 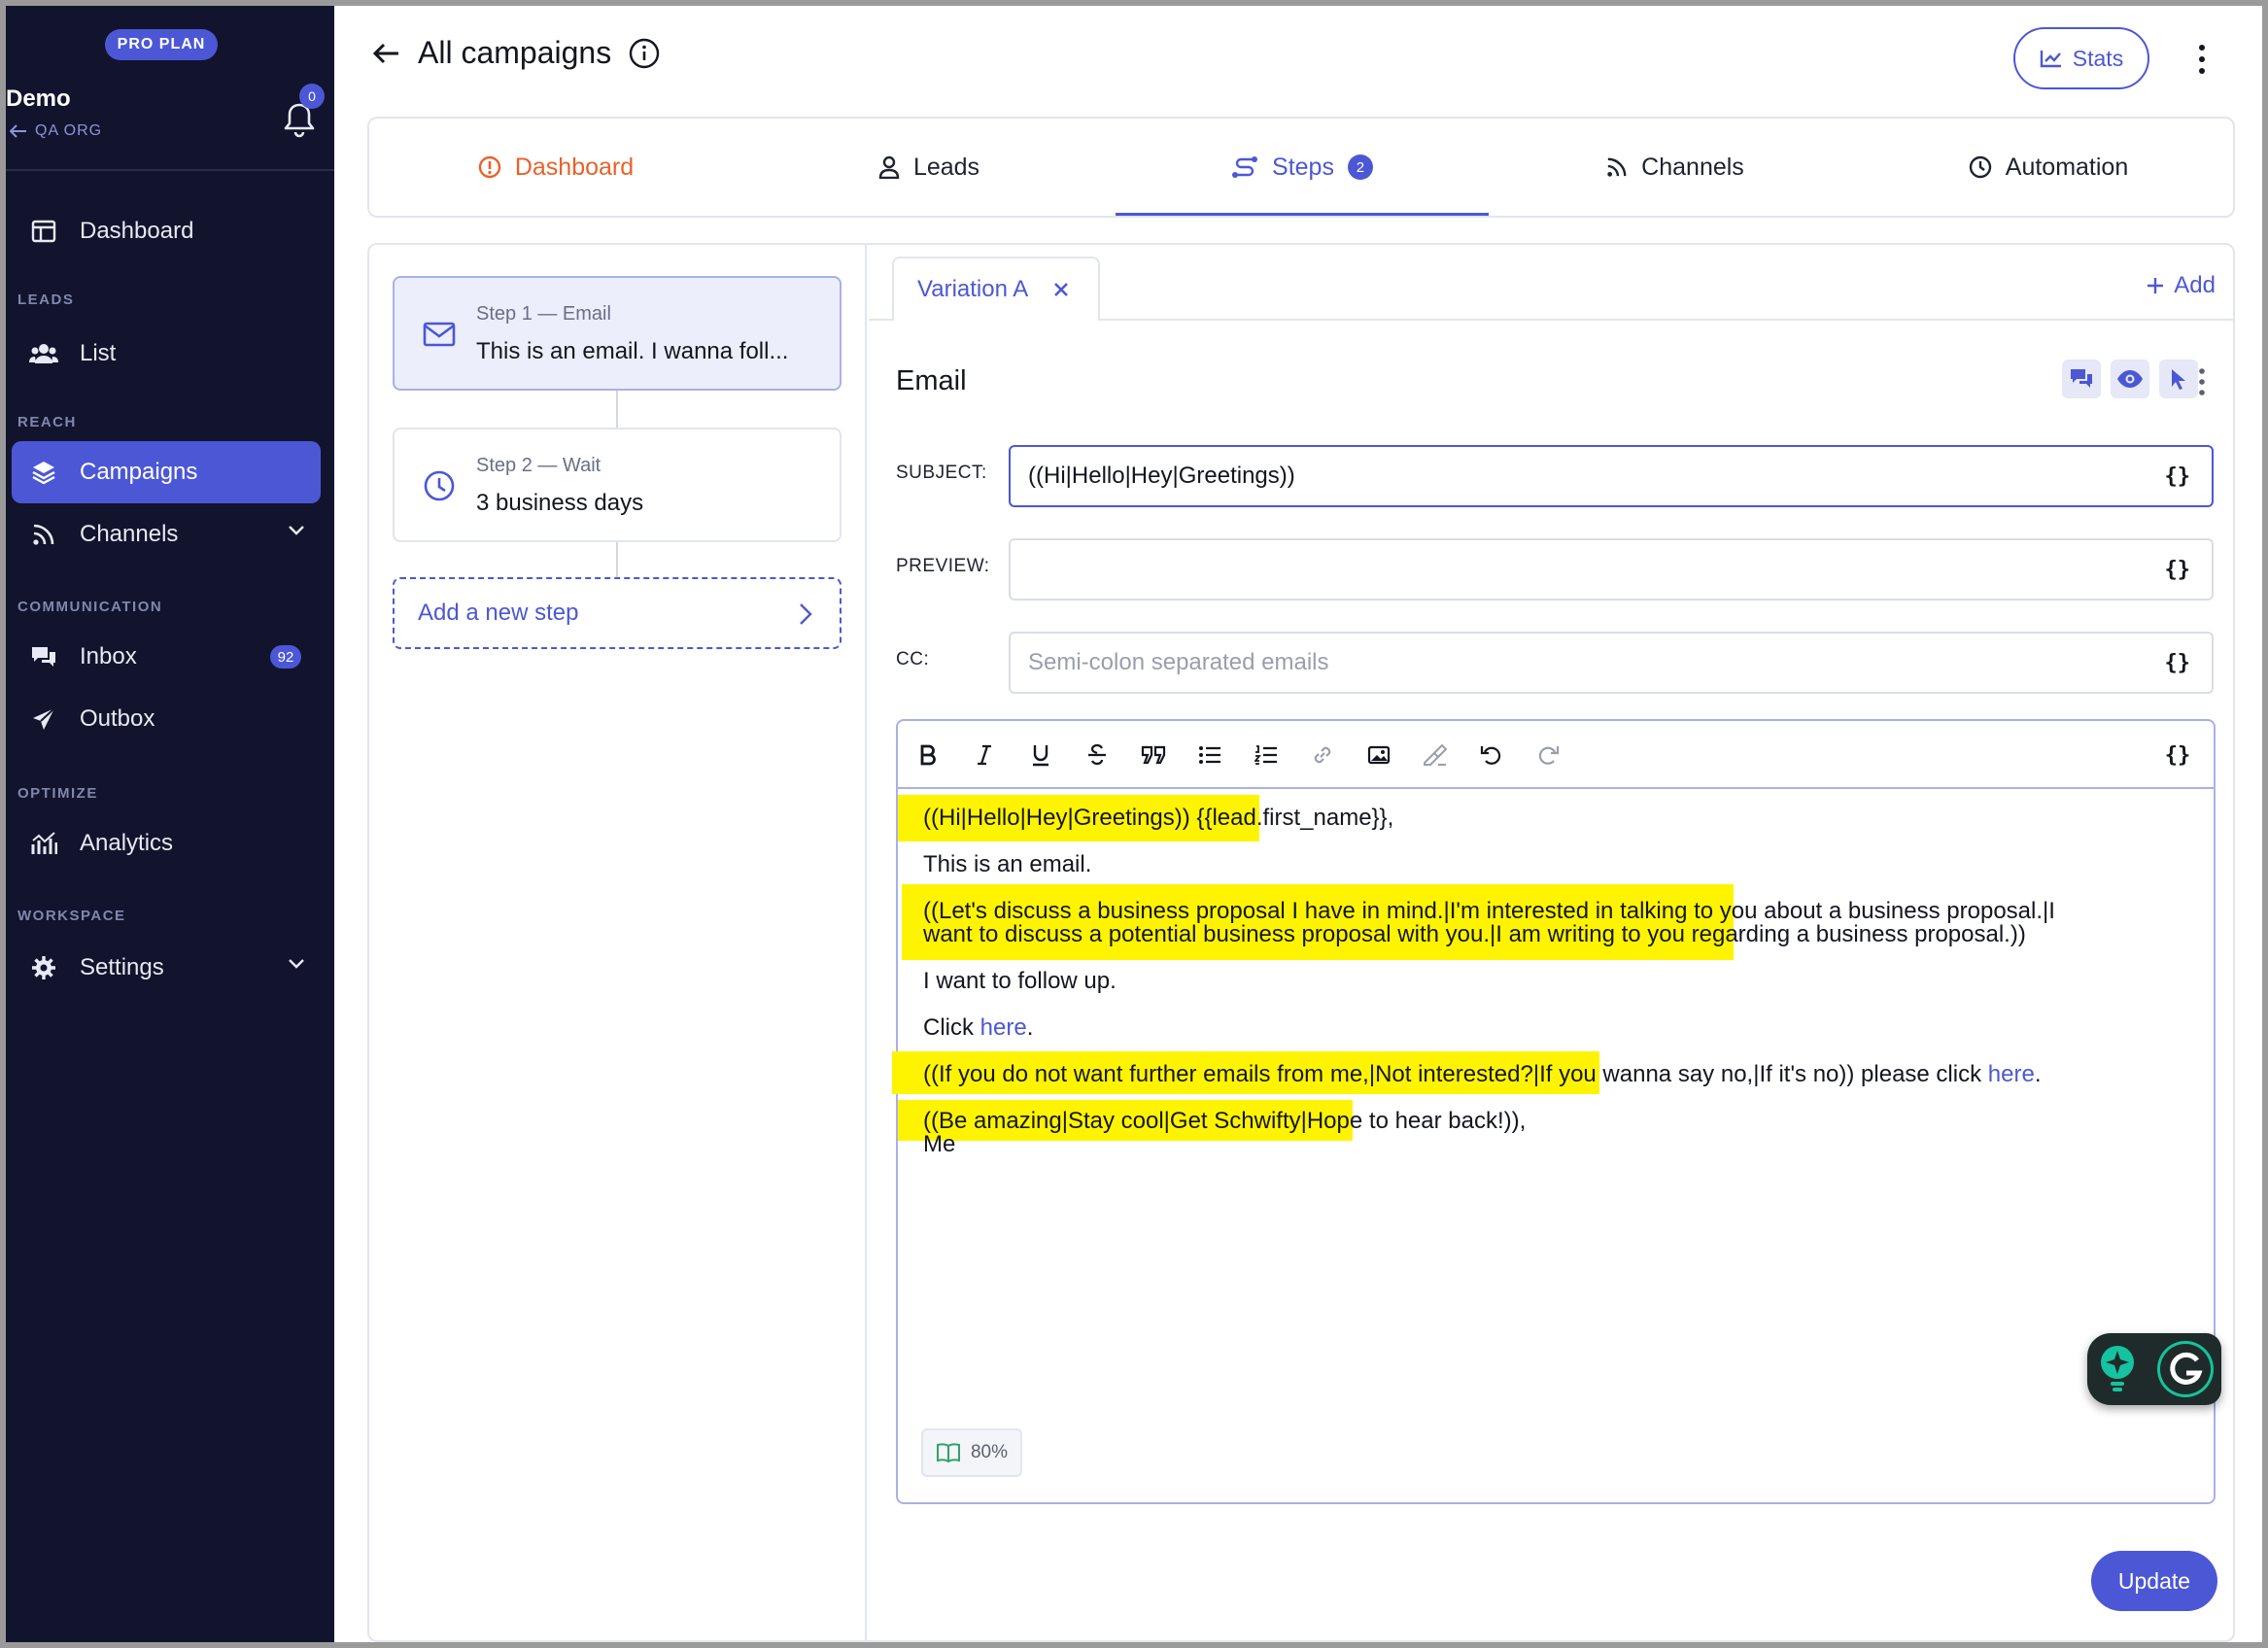 What do you see at coordinates (984, 755) in the screenshot?
I see `italic-icon` at bounding box center [984, 755].